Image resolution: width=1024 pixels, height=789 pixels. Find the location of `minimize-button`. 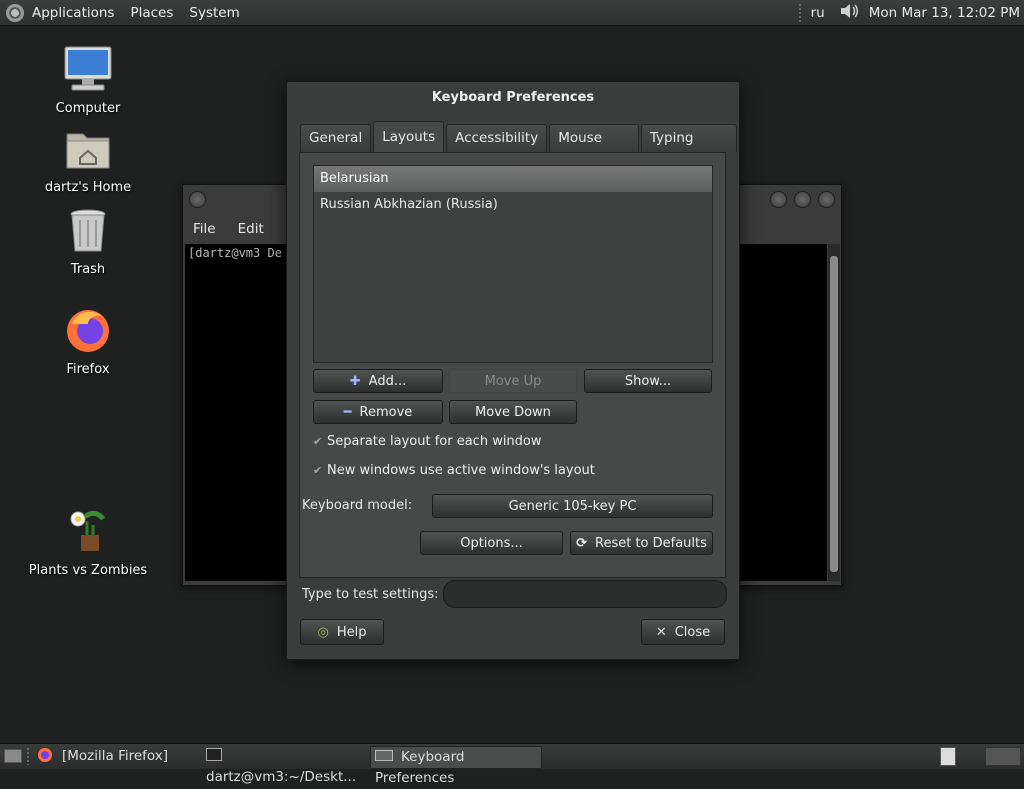

minimize-button is located at coordinates (778, 199).